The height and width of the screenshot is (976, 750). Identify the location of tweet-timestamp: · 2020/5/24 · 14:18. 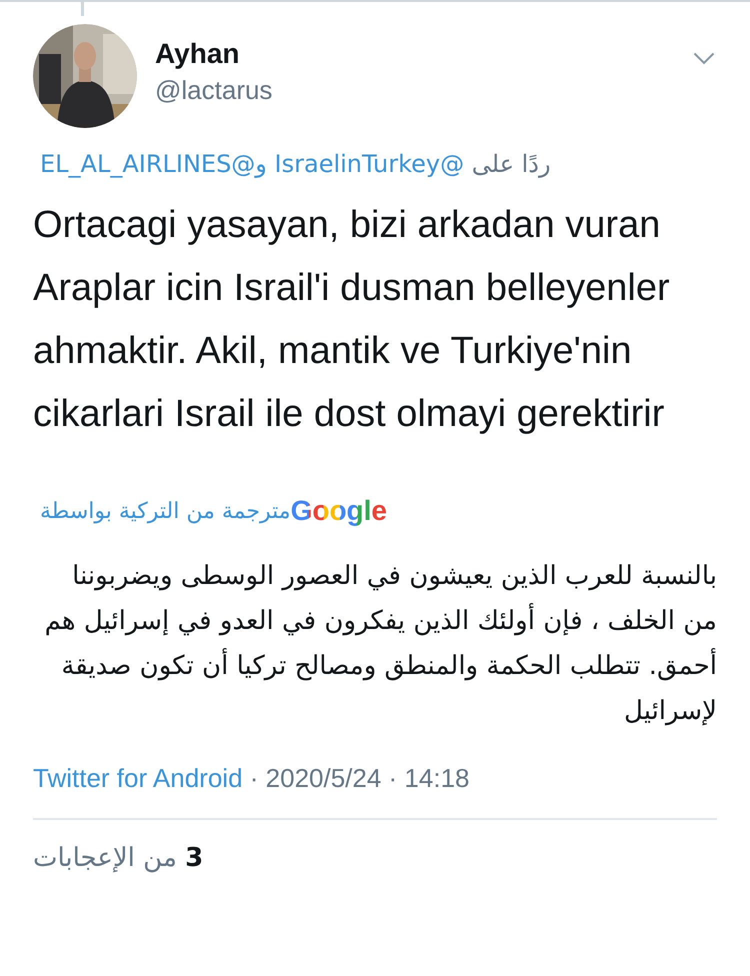
(360, 778).